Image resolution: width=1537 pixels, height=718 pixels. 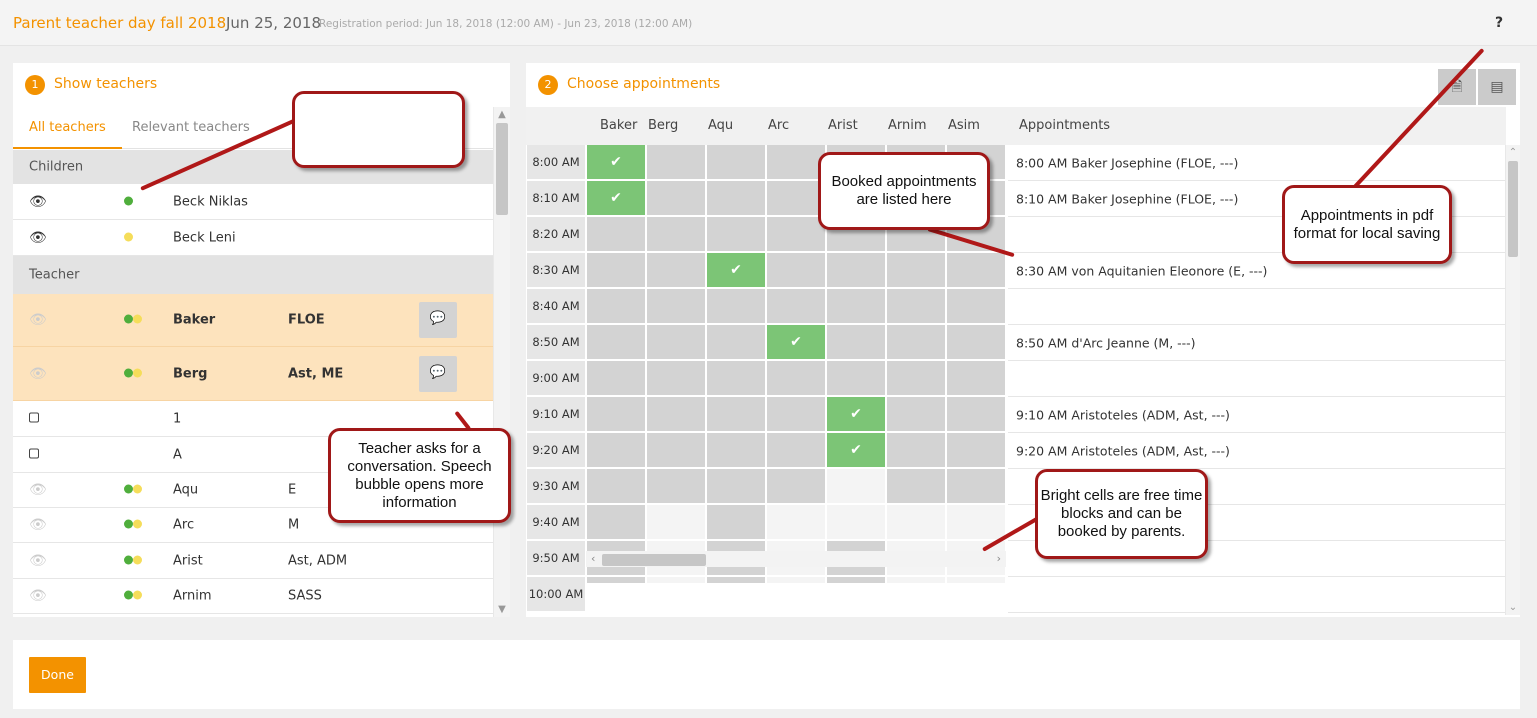 I want to click on step-badge: 1, so click(x=35, y=85).